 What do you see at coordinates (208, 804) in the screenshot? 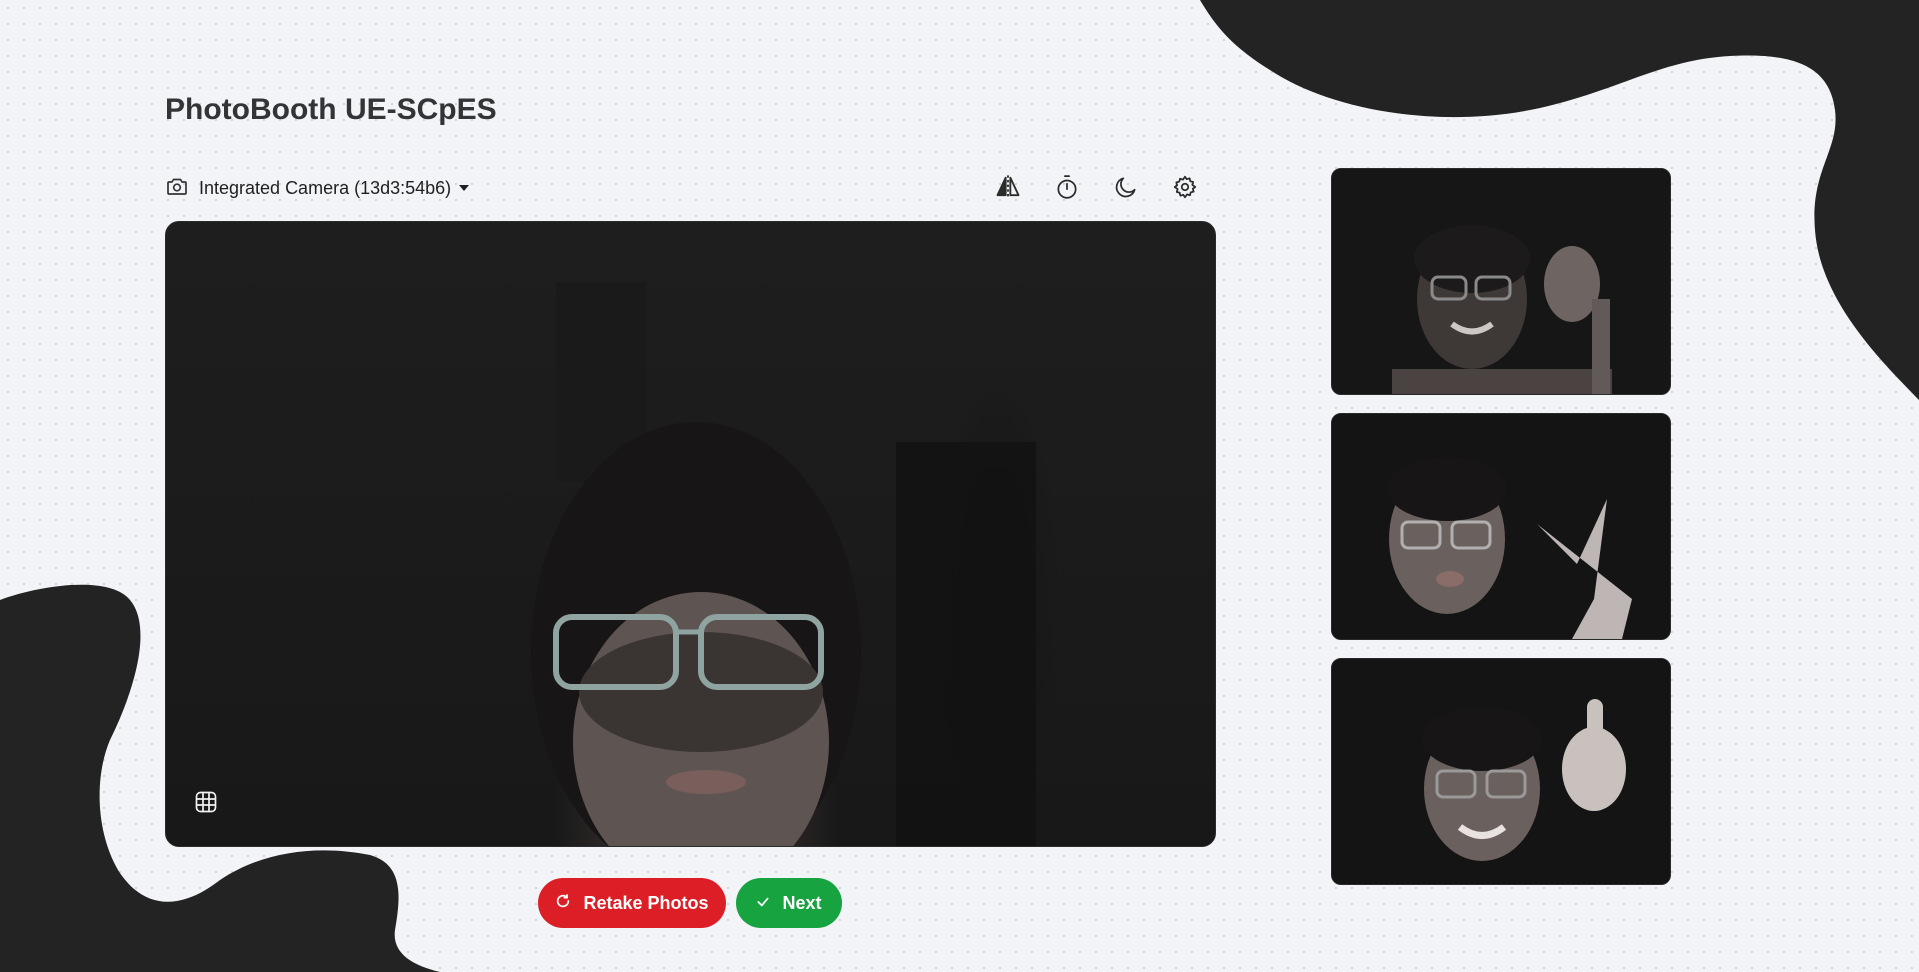
I see `grid-icon` at bounding box center [208, 804].